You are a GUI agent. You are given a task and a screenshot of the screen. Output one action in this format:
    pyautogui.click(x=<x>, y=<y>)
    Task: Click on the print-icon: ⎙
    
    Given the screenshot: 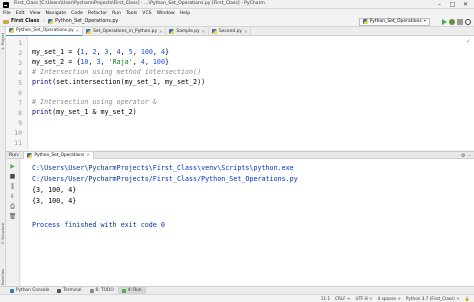 What is the action you would take?
    pyautogui.click(x=12, y=206)
    